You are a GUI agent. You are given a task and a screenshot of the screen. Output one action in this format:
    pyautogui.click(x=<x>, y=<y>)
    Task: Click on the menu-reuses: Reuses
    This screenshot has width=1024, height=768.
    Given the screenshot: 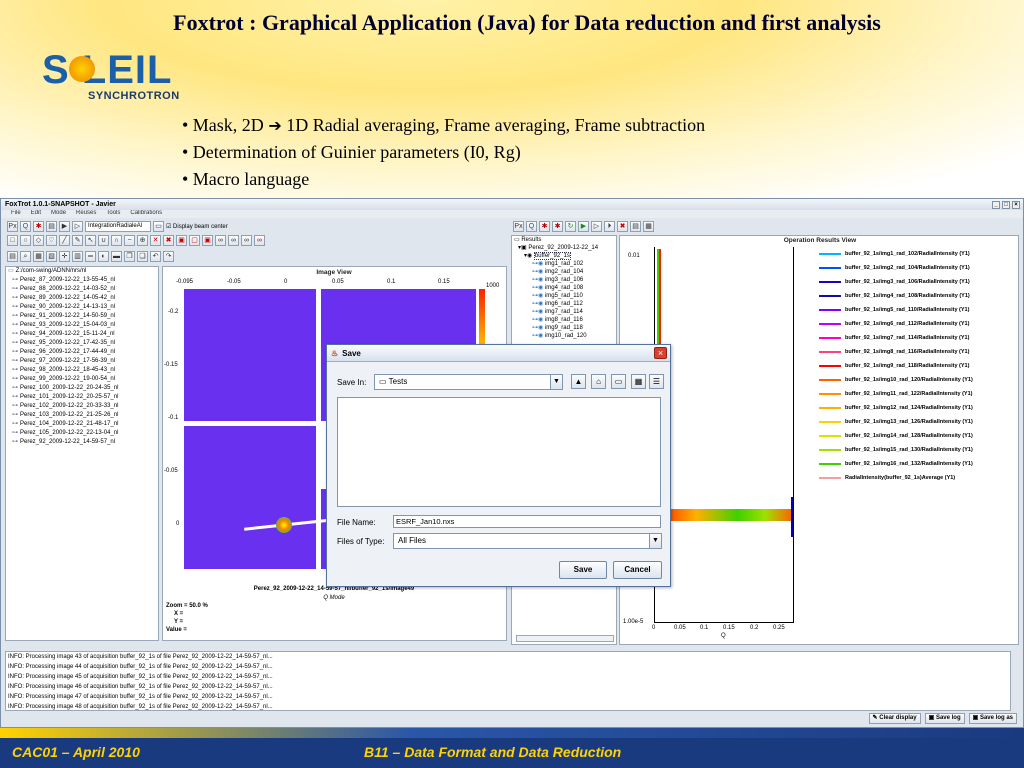 What is the action you would take?
    pyautogui.click(x=86, y=214)
    